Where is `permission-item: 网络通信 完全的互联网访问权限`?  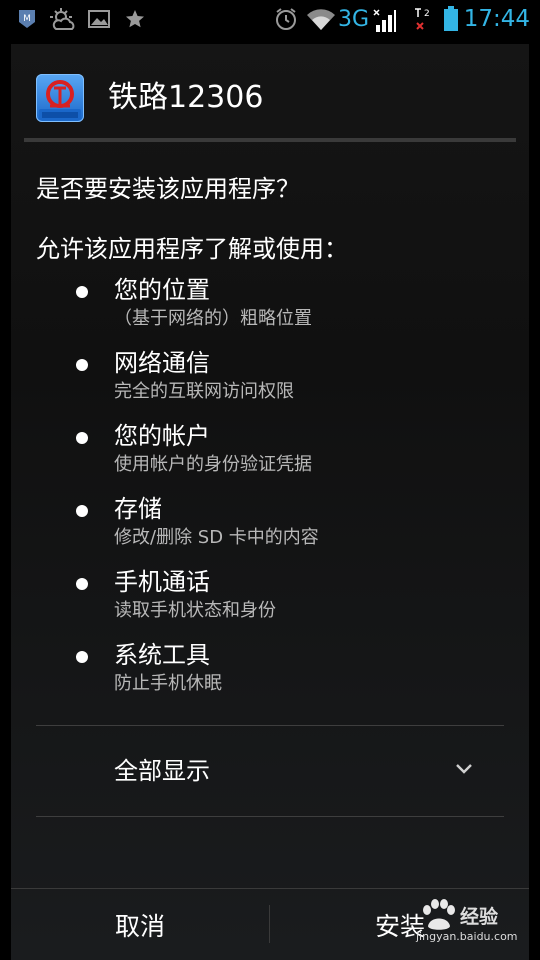 permission-item: 网络通信 完全的互联网访问权限 is located at coordinates (270, 380).